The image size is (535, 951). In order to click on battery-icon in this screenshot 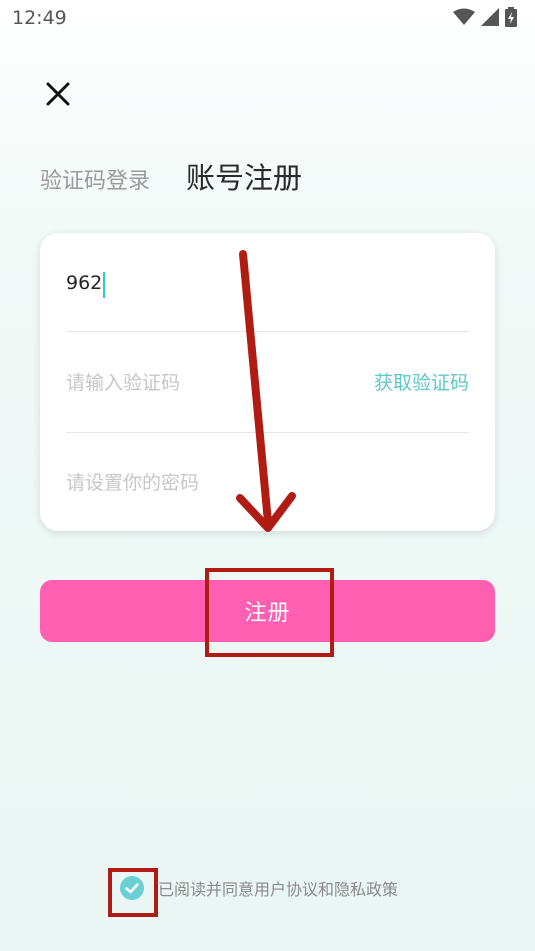, I will do `click(511, 17)`.